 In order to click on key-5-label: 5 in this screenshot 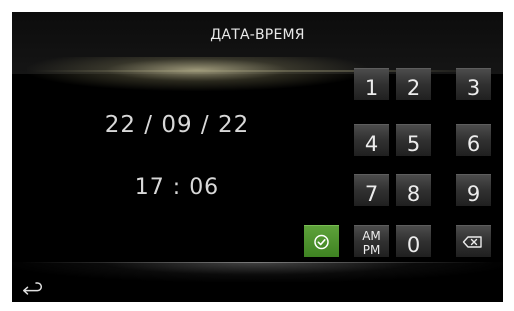, I will do `click(413, 144)`.